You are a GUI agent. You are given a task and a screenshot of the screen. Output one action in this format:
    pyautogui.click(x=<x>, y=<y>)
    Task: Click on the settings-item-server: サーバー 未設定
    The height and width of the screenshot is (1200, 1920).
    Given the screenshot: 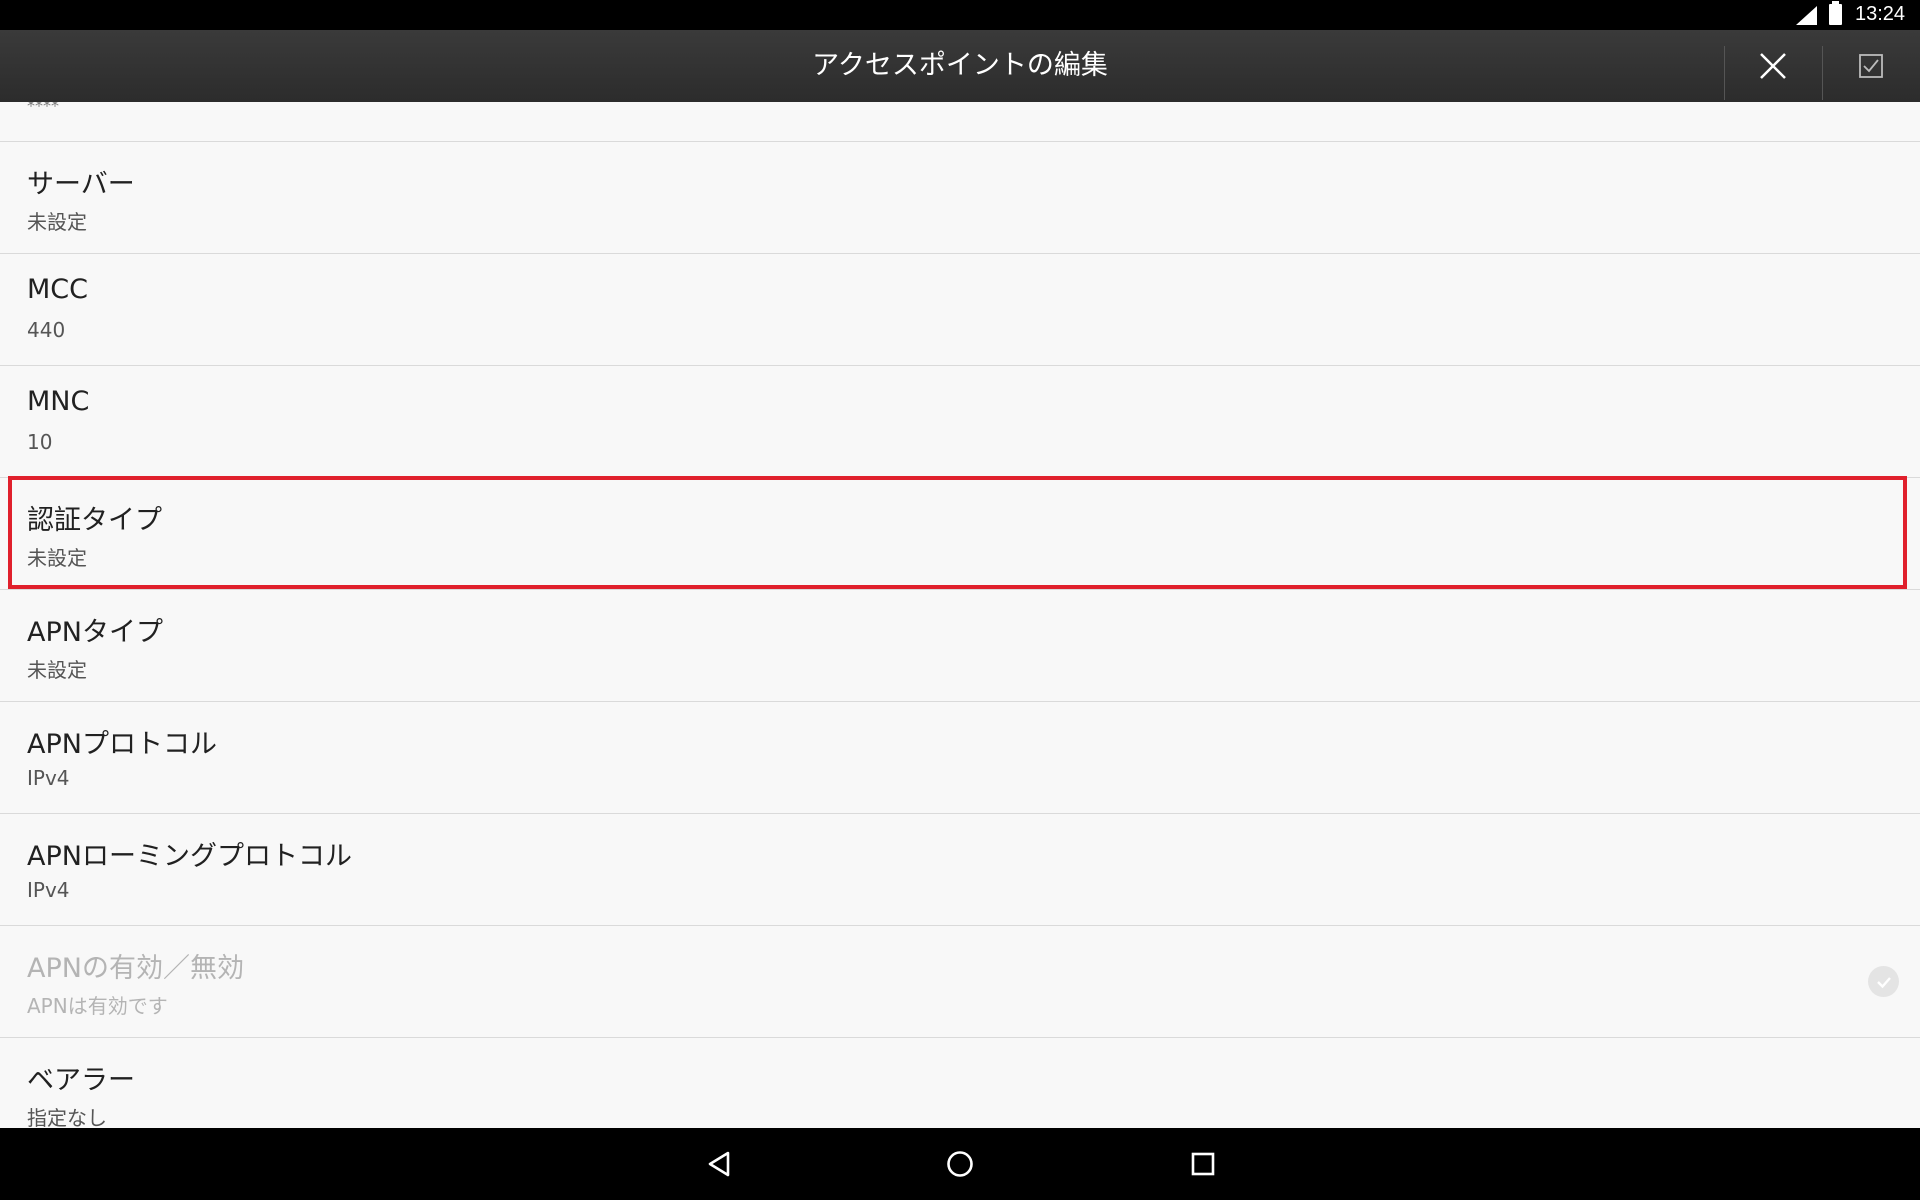 What is the action you would take?
    pyautogui.click(x=960, y=198)
    